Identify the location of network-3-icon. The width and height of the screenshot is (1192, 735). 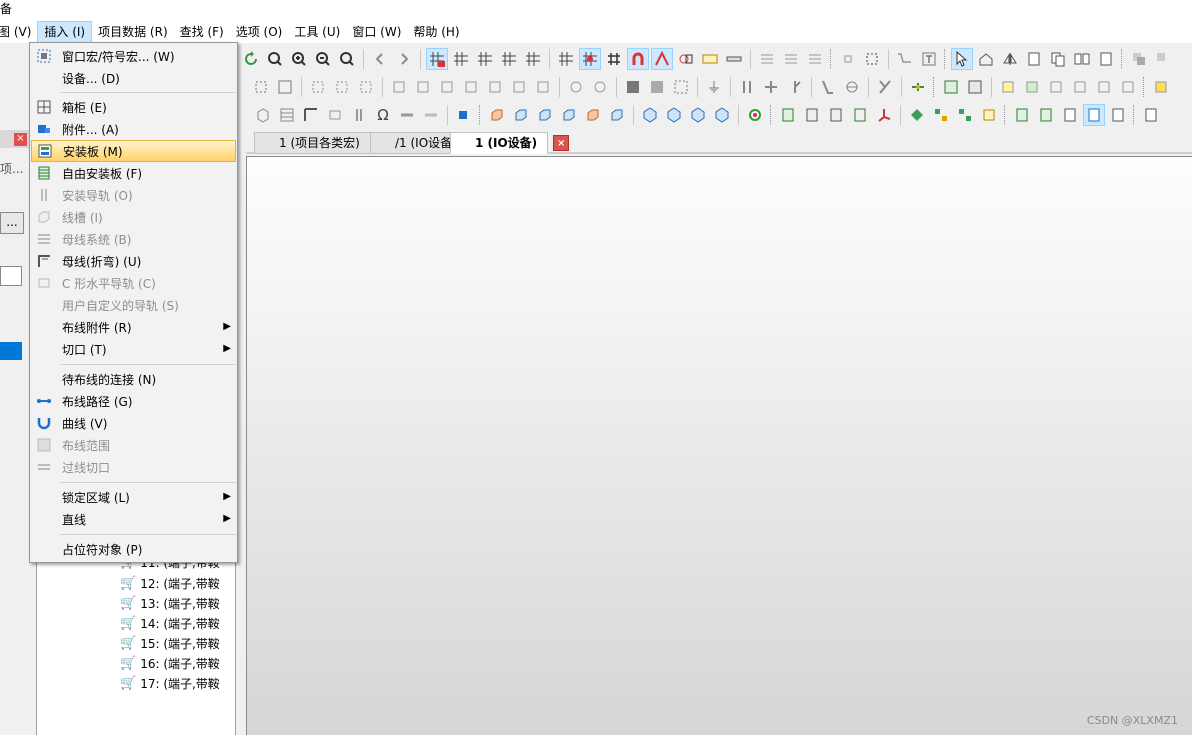
(989, 115).